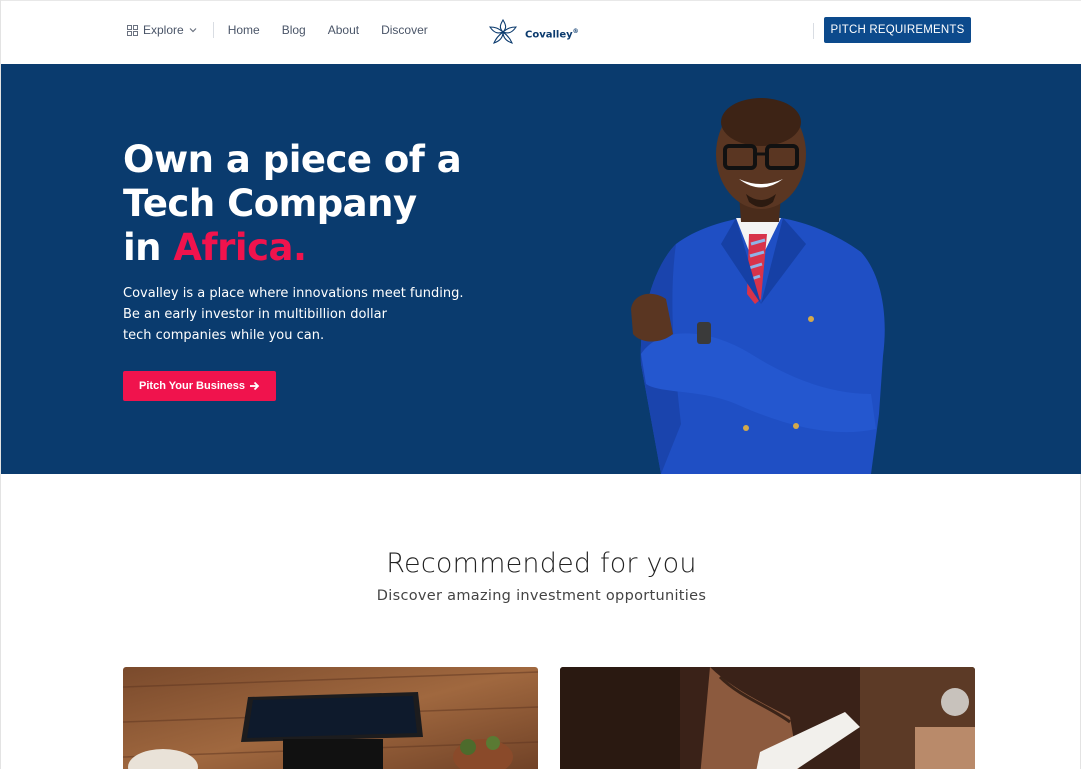  What do you see at coordinates (404, 30) in the screenshot?
I see `nav-discover: Discover` at bounding box center [404, 30].